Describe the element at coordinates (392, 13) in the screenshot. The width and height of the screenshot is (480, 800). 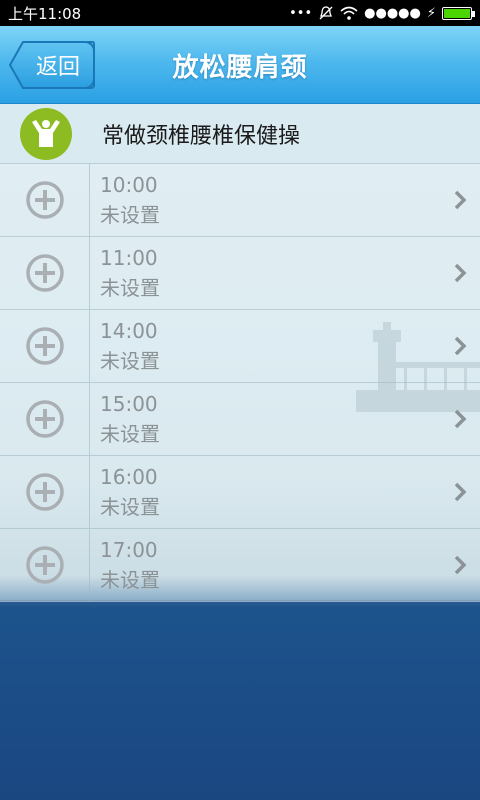
I see `signal-icon: ●●●●●` at that location.